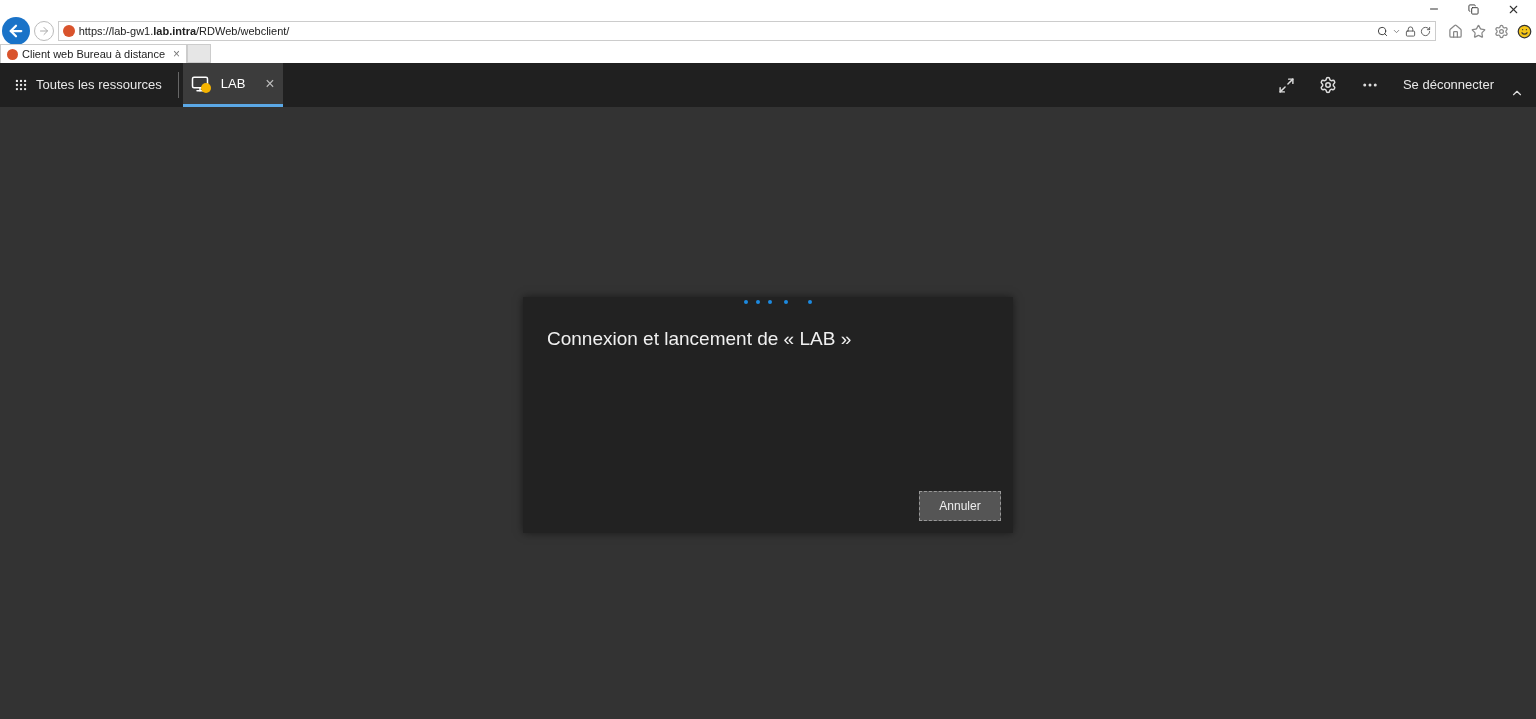  I want to click on browser-tab: Client web Bureau à distance ×, so click(94, 53).